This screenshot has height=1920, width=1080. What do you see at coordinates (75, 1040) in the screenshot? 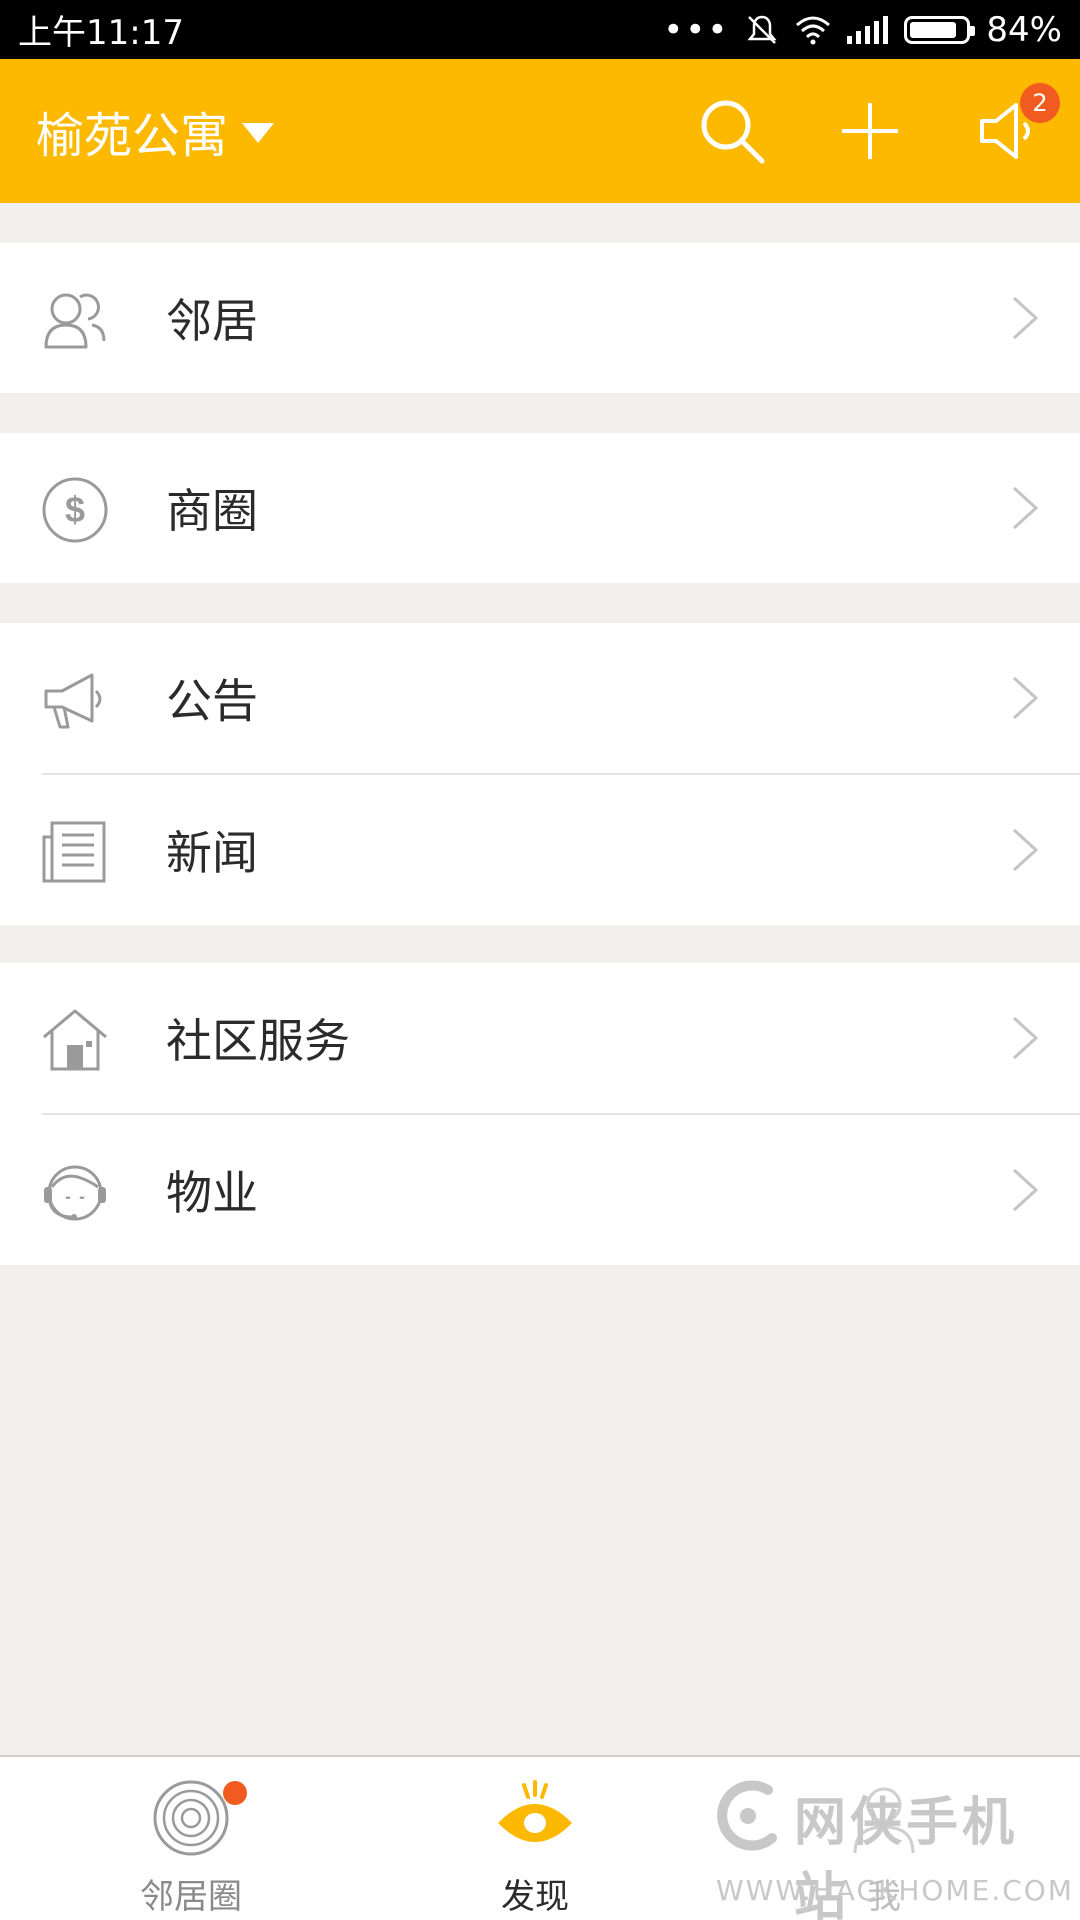
I see `house-icon` at bounding box center [75, 1040].